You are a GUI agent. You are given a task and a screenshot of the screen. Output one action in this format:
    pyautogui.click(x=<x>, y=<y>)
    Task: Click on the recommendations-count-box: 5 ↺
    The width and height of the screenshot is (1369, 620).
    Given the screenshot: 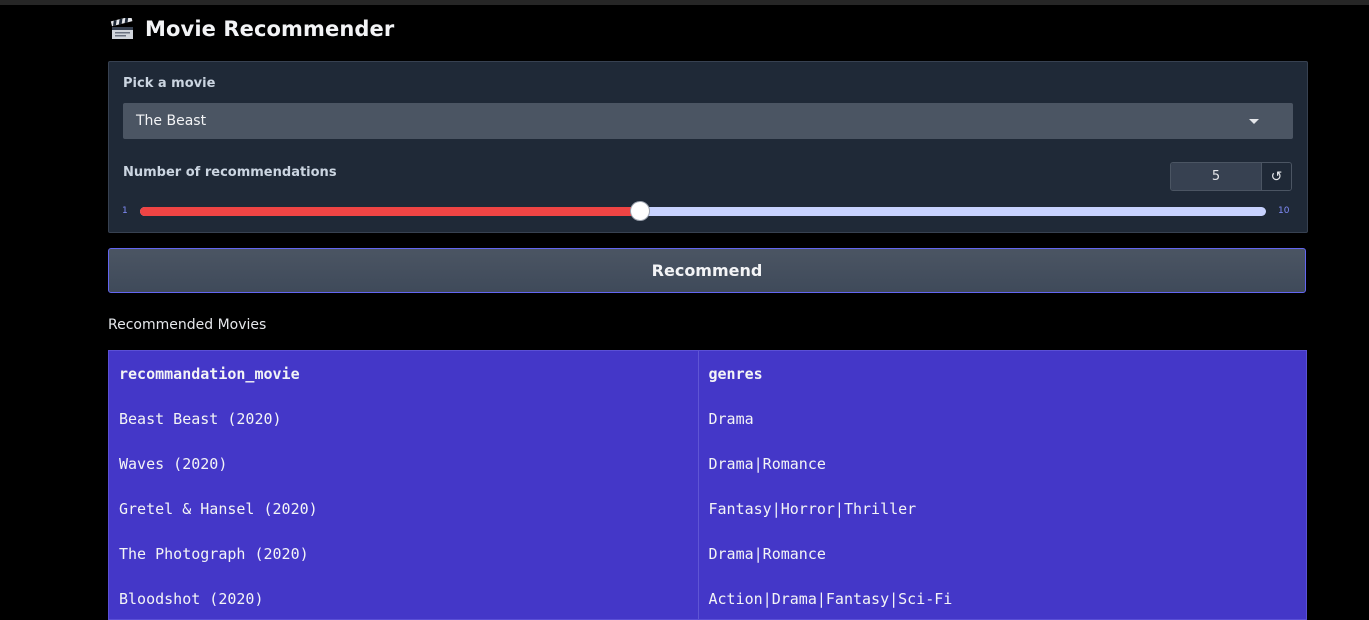 What is the action you would take?
    pyautogui.click(x=1231, y=176)
    